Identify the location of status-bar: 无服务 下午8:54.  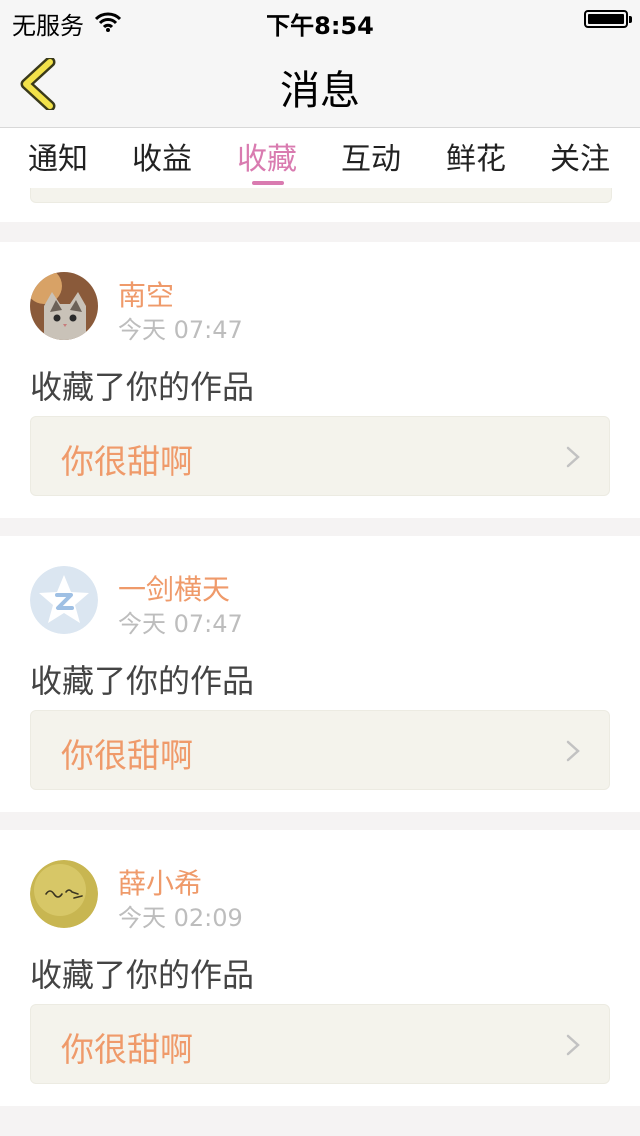
(320, 20).